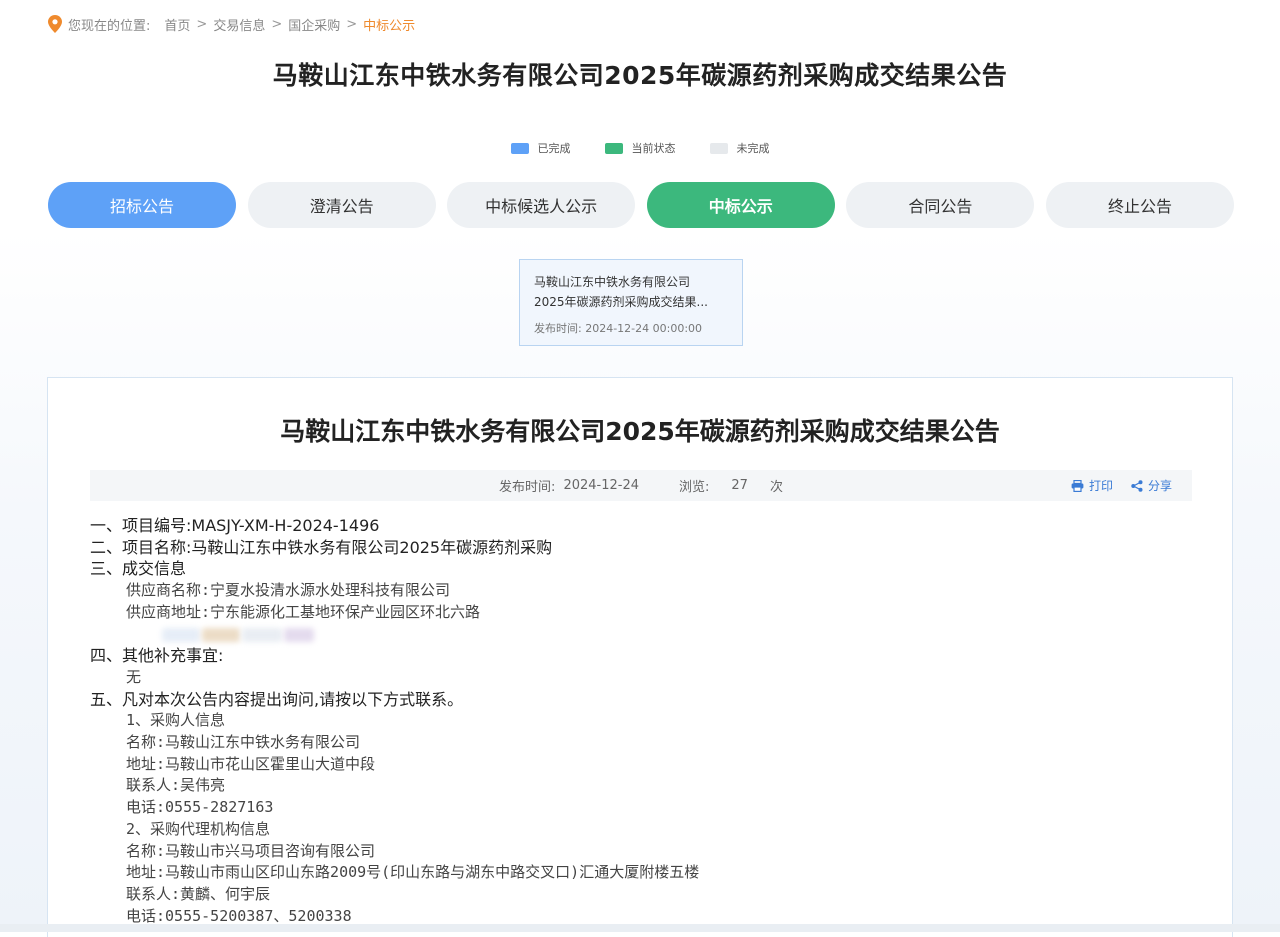  What do you see at coordinates (200, 807) in the screenshot?
I see `buyer-phone: 电话:0555-2827163` at bounding box center [200, 807].